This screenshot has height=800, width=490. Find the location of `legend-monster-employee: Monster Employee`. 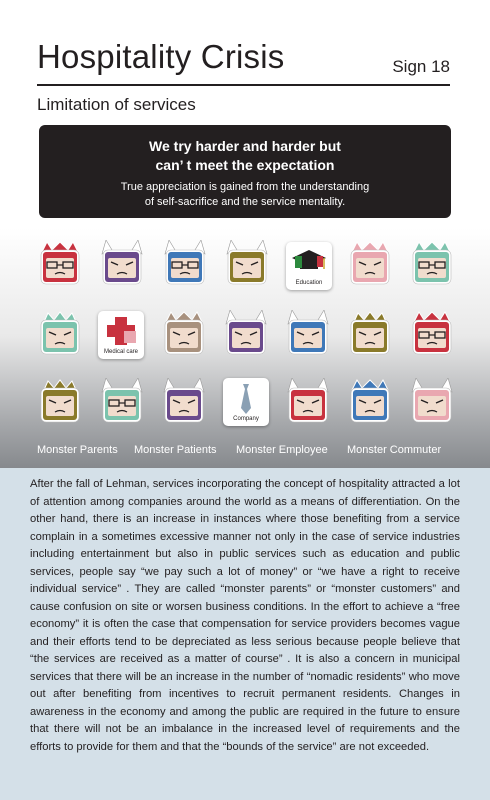

legend-monster-employee: Monster Employee is located at coordinates (282, 450).